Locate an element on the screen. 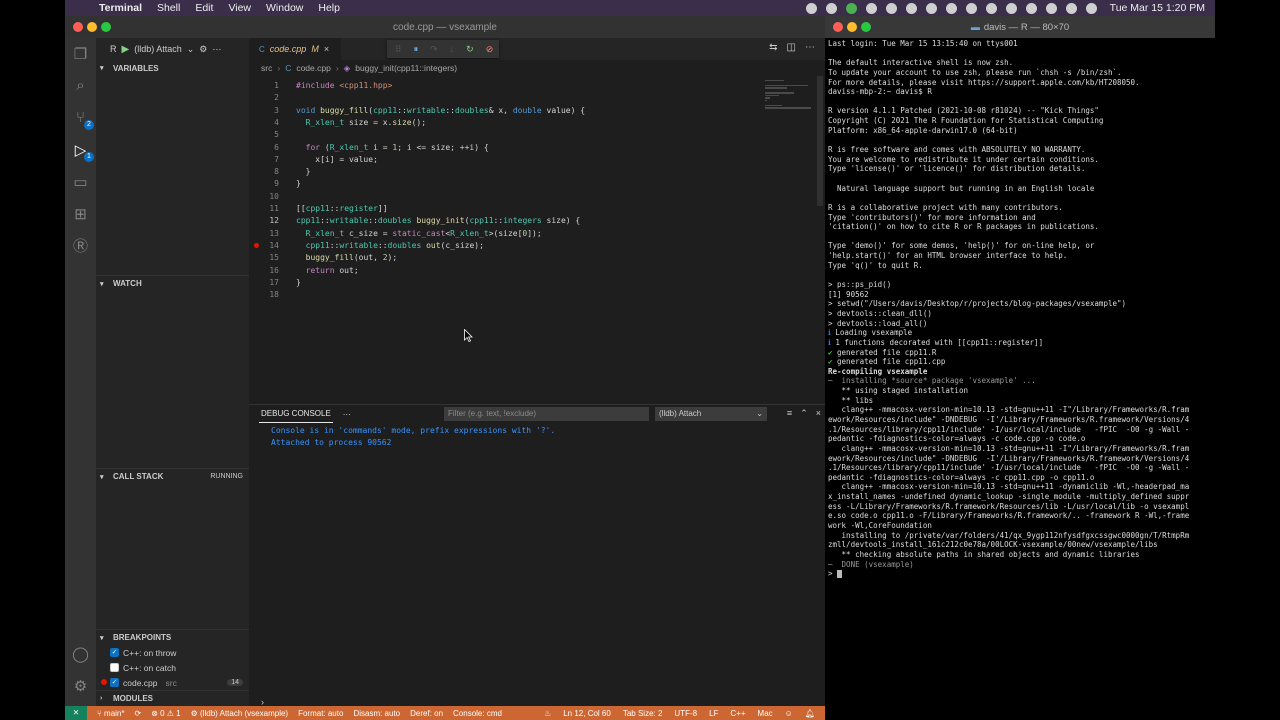  breakpoint-checkbox is located at coordinates (114, 667).